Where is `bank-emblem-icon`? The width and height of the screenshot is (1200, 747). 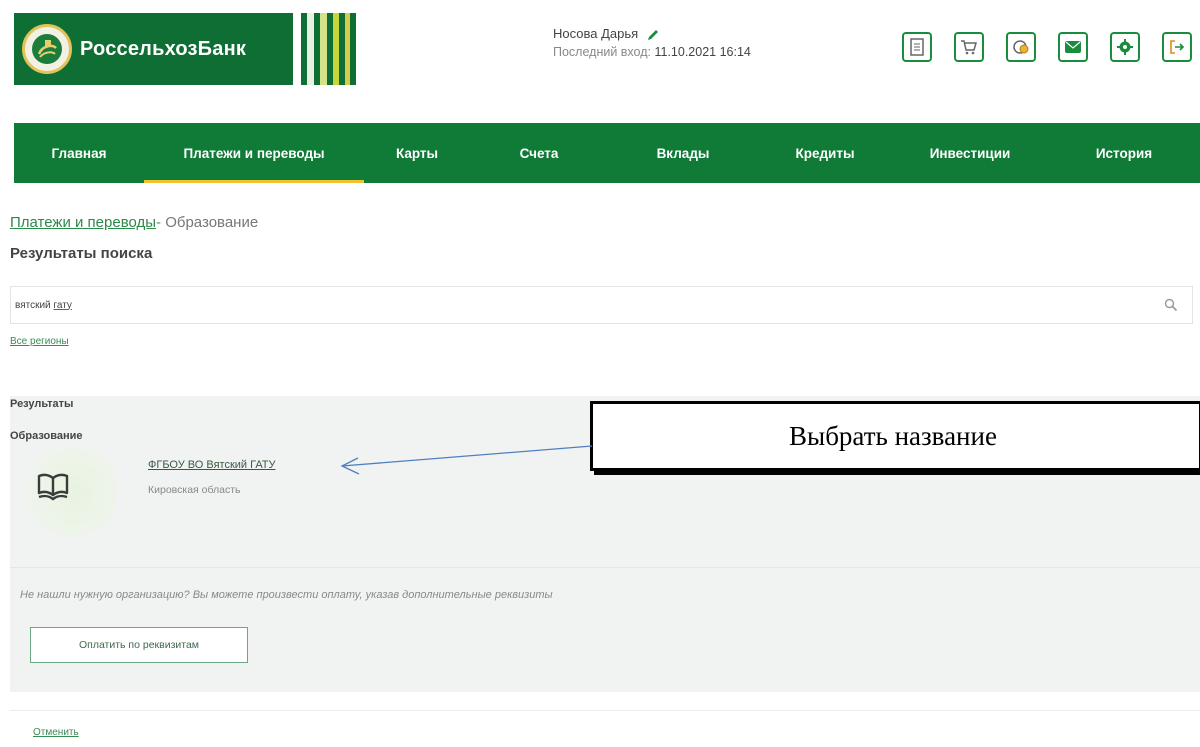
bank-emblem-icon is located at coordinates (47, 49).